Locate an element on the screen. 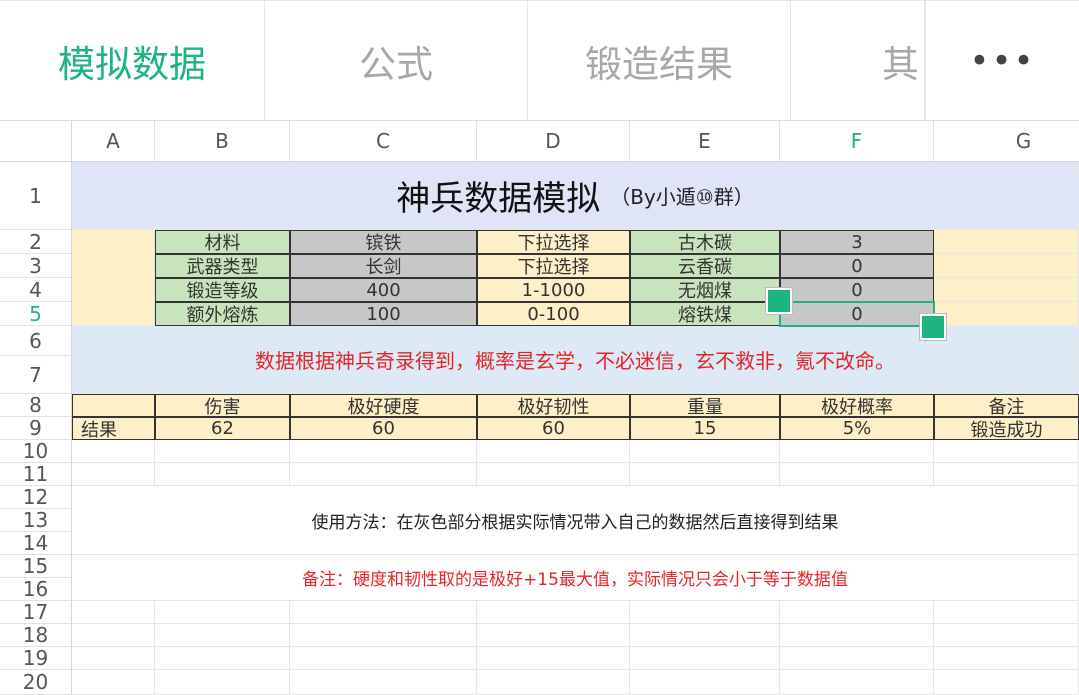 This screenshot has height=695, width=1079. row-header-19: 19 is located at coordinates (36, 658).